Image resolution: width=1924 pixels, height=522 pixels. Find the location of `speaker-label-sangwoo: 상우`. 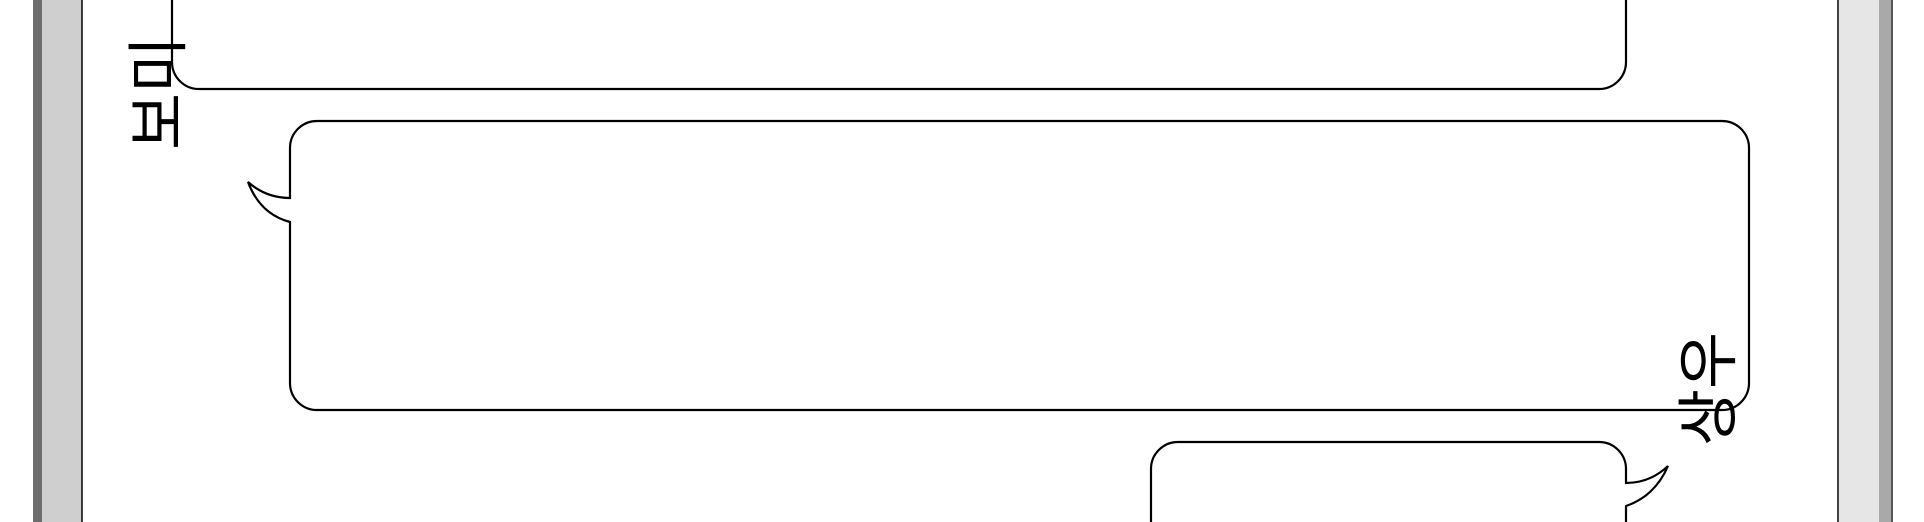

speaker-label-sangwoo: 상우 is located at coordinates (1708, 388).